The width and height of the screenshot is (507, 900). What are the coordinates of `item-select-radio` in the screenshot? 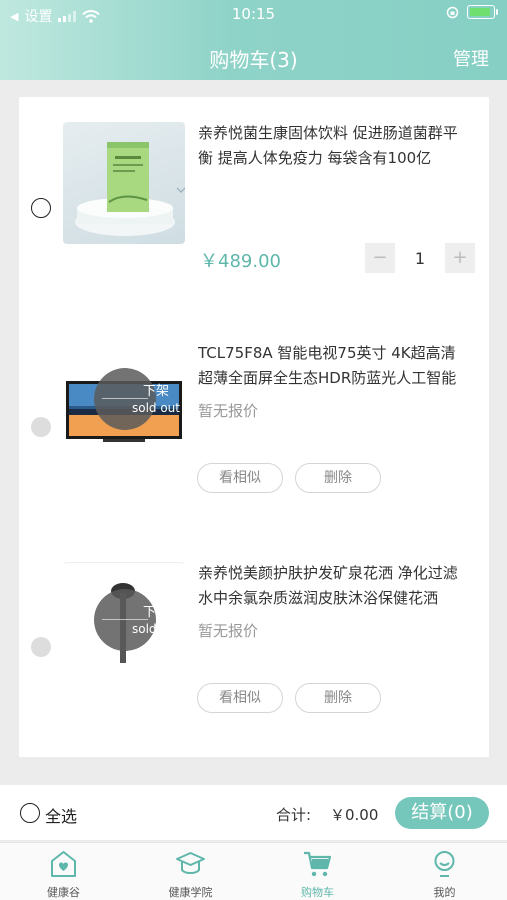 It's located at (41, 208).